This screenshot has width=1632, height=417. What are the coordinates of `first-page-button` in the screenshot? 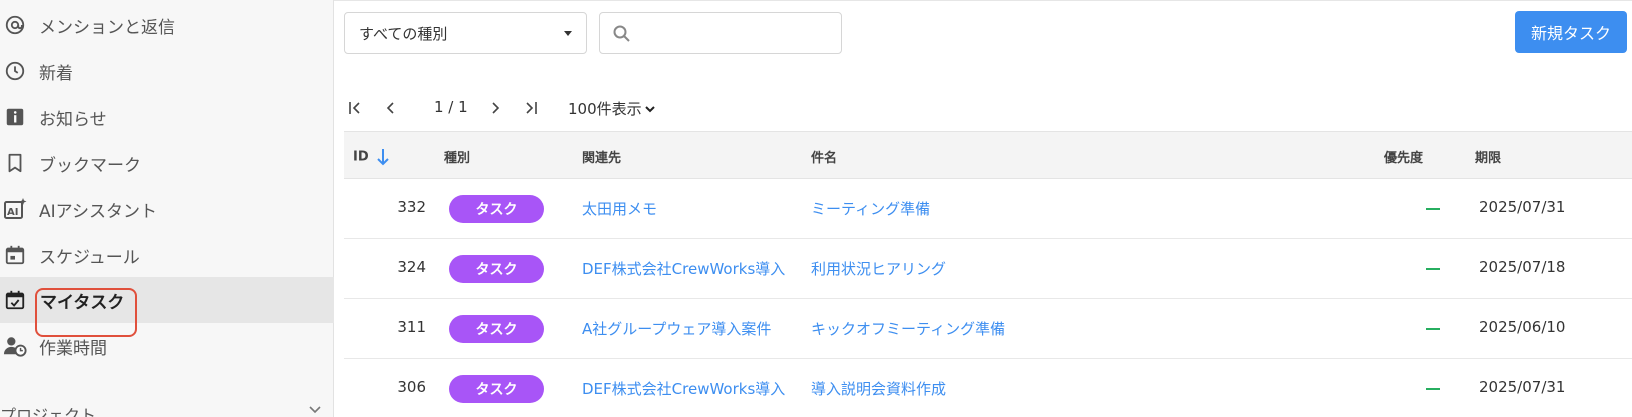 It's located at (355, 108).